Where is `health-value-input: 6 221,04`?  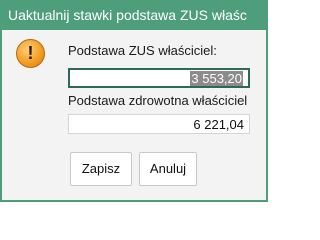
health-value-input: 6 221,04 is located at coordinates (159, 124).